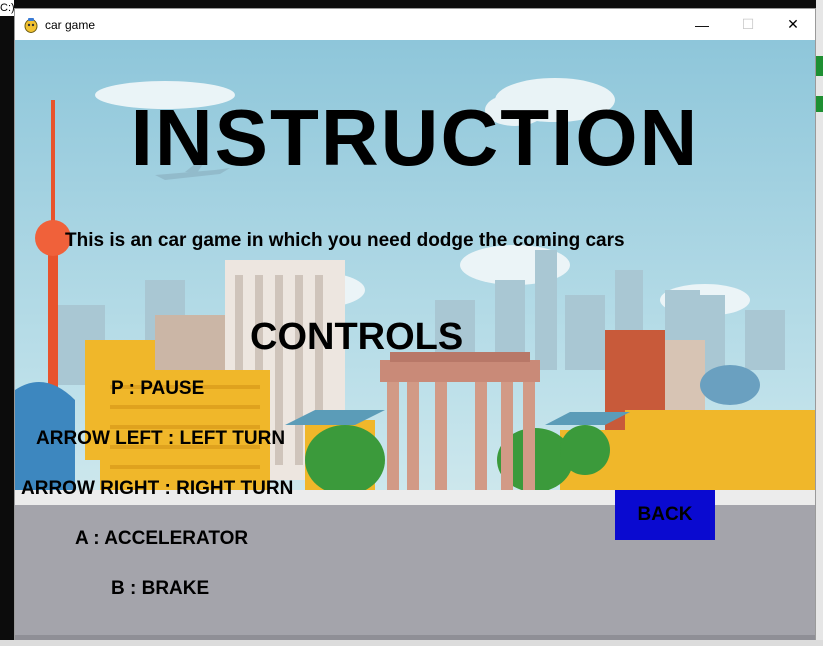 Image resolution: width=823 pixels, height=646 pixels. I want to click on control-arrow-left: ARROW LEFT : LEFT TURN, so click(161, 438).